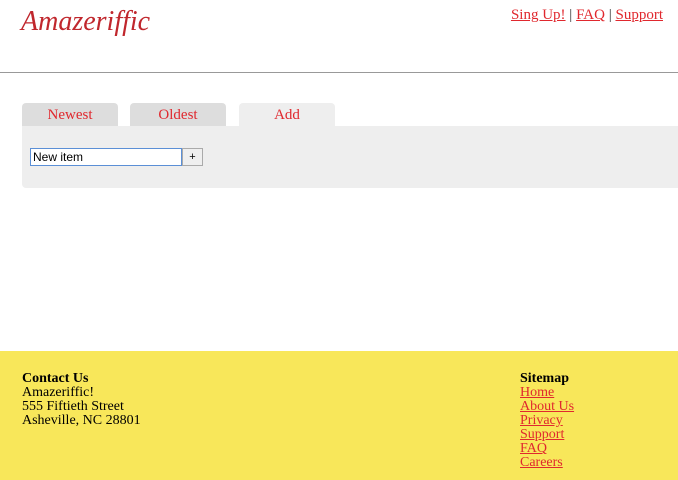  What do you see at coordinates (287, 115) in the screenshot?
I see `tab-add: Add` at bounding box center [287, 115].